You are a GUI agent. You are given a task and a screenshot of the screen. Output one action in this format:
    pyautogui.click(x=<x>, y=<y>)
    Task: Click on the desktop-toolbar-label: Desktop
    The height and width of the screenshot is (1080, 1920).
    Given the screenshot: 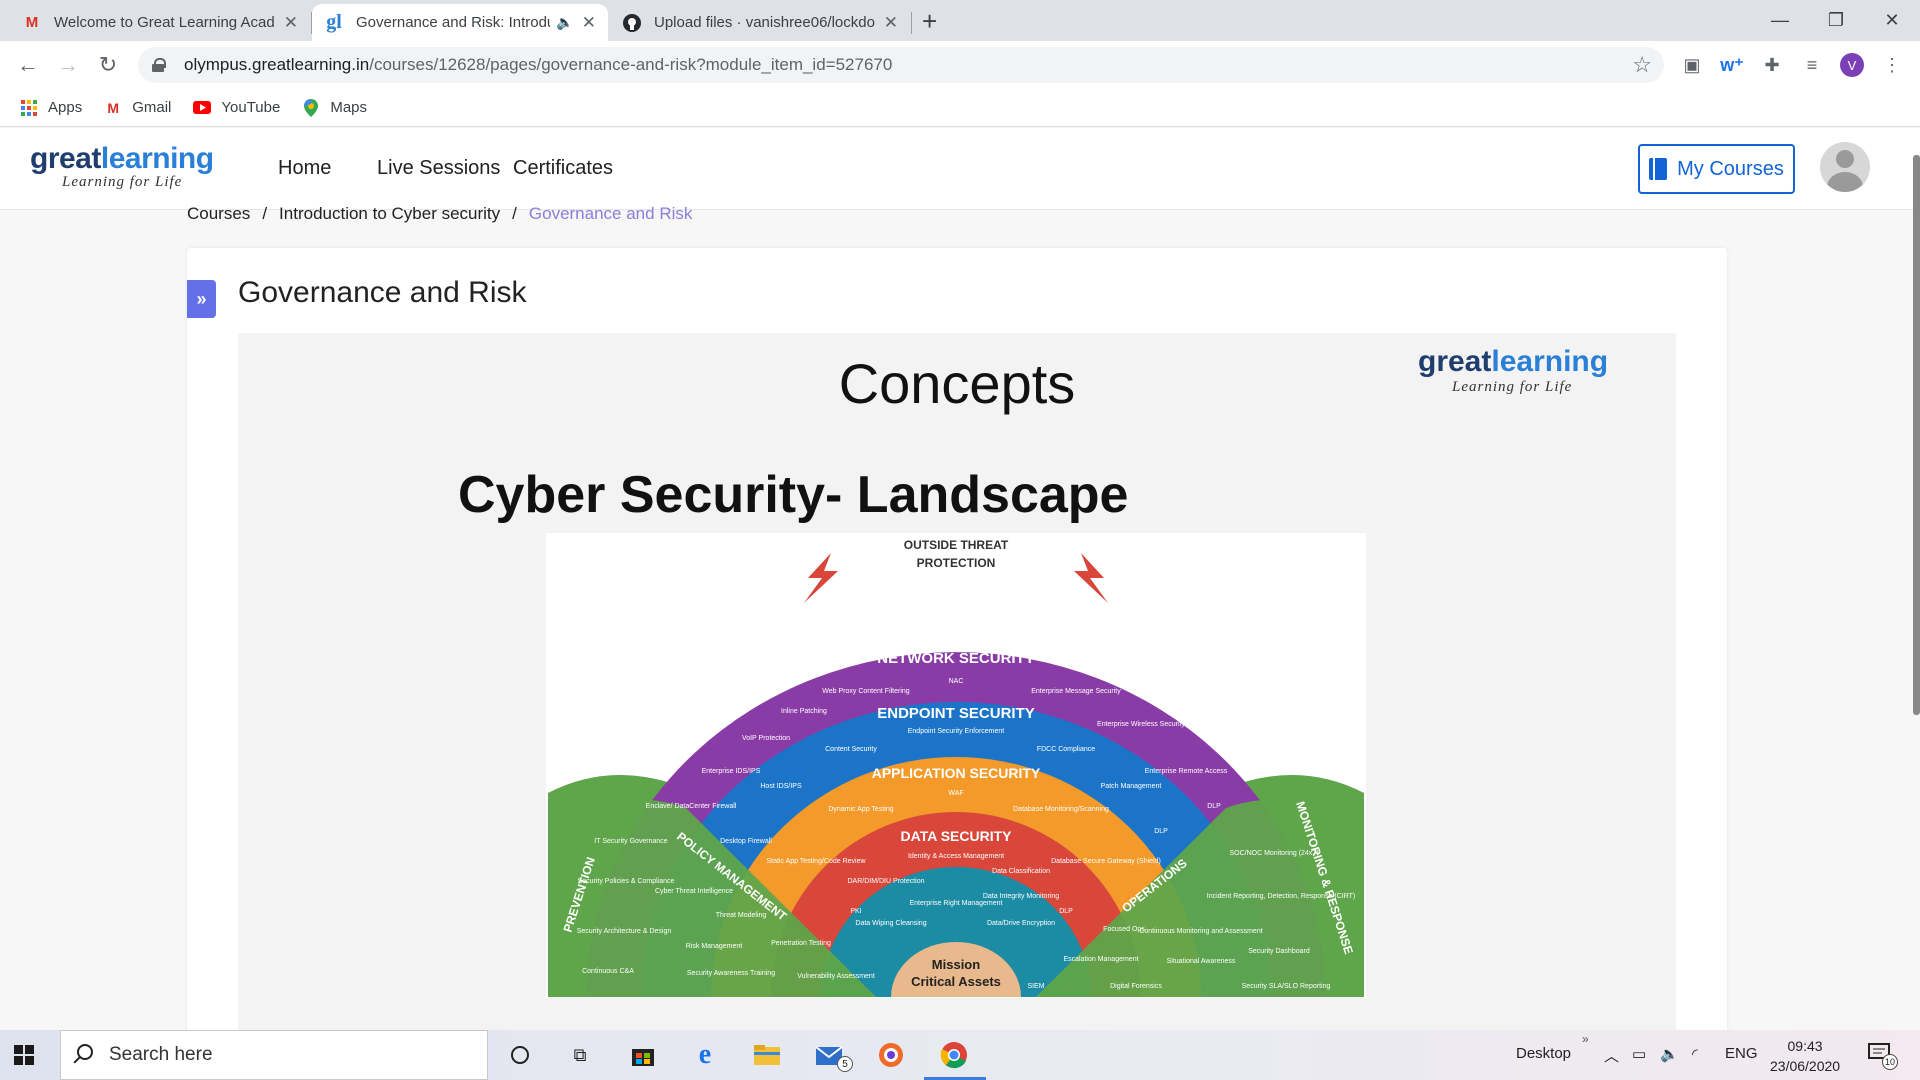 What is the action you would take?
    pyautogui.click(x=1543, y=1053)
    